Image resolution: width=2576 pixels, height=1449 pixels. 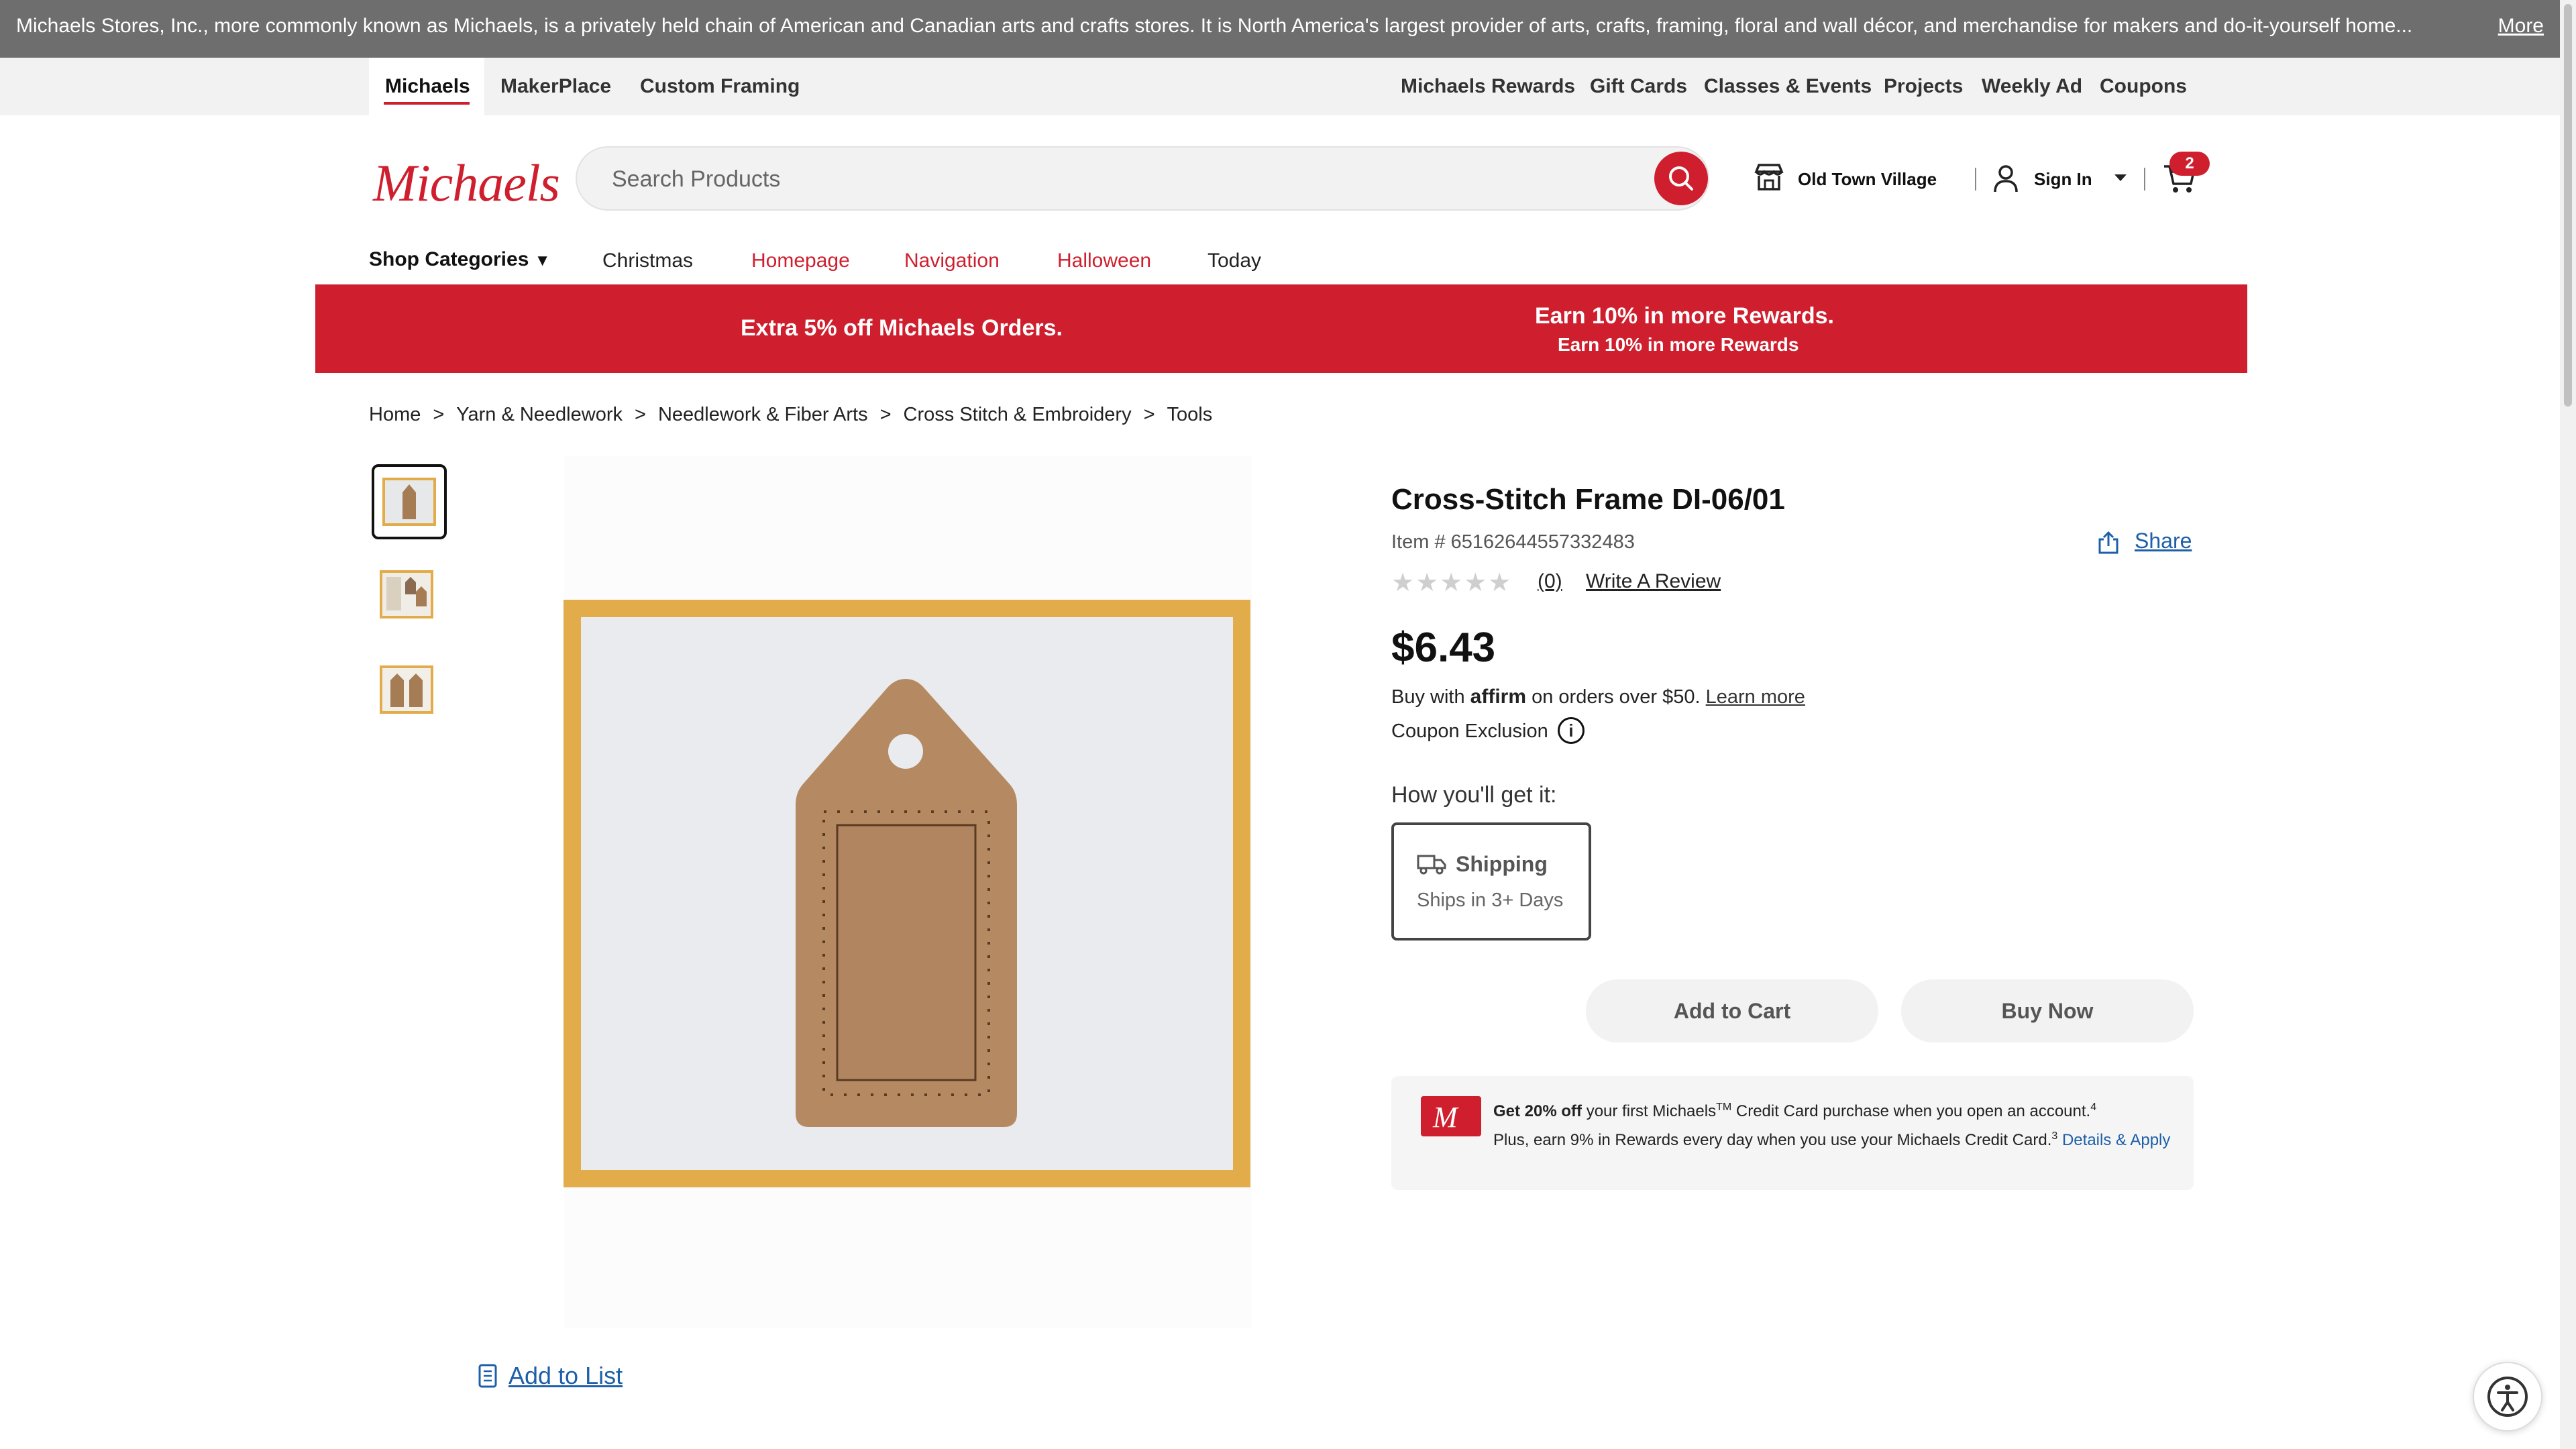 What do you see at coordinates (763, 414) in the screenshot?
I see `breadcrumb-needlework-fiber-arts: Needlework & Fiber Arts` at bounding box center [763, 414].